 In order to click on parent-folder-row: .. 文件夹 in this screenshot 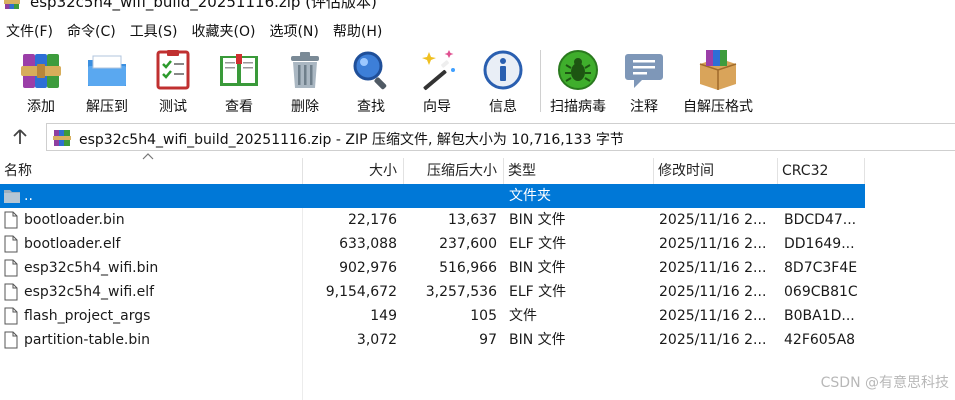, I will do `click(432, 196)`.